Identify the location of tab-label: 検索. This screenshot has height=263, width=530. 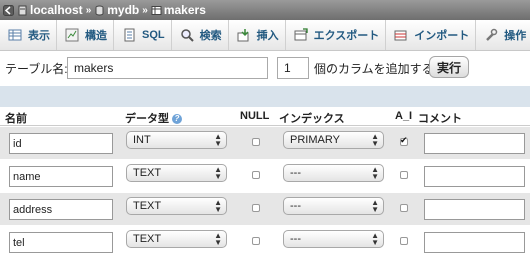
(210, 36).